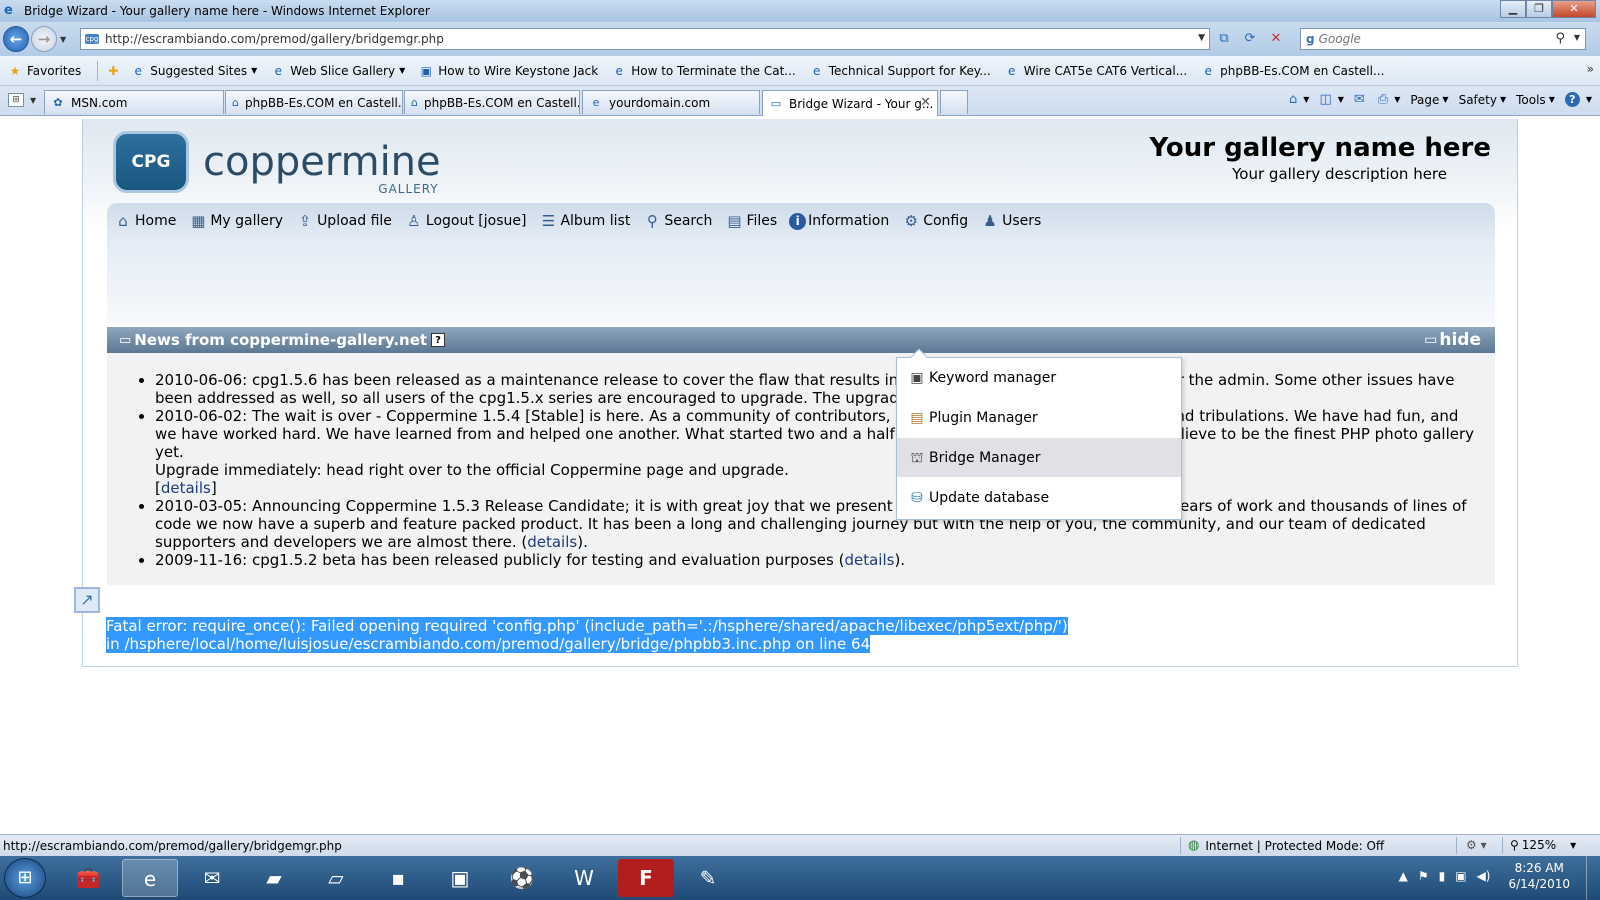 Image resolution: width=1600 pixels, height=900 pixels. What do you see at coordinates (194, 71) in the screenshot?
I see `fav-item-suggested-sites: e Suggested Sites ▼` at bounding box center [194, 71].